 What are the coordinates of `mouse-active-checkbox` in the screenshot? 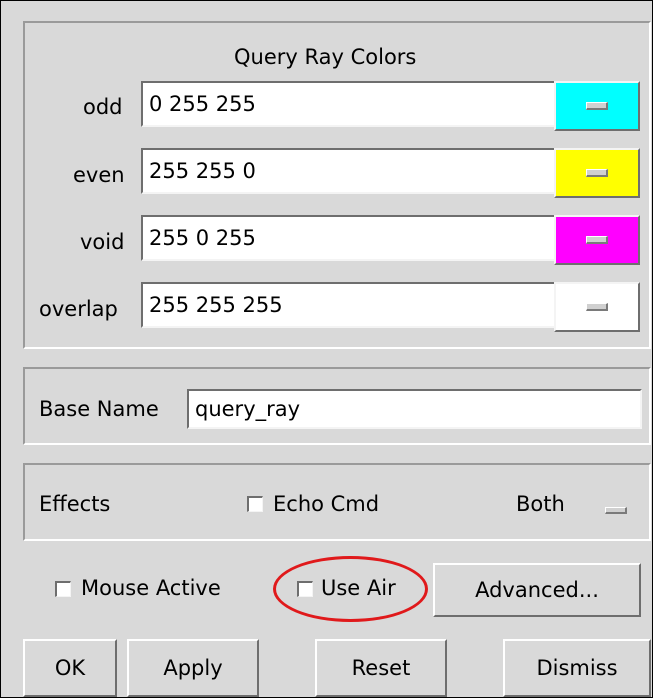 It's located at (63, 589).